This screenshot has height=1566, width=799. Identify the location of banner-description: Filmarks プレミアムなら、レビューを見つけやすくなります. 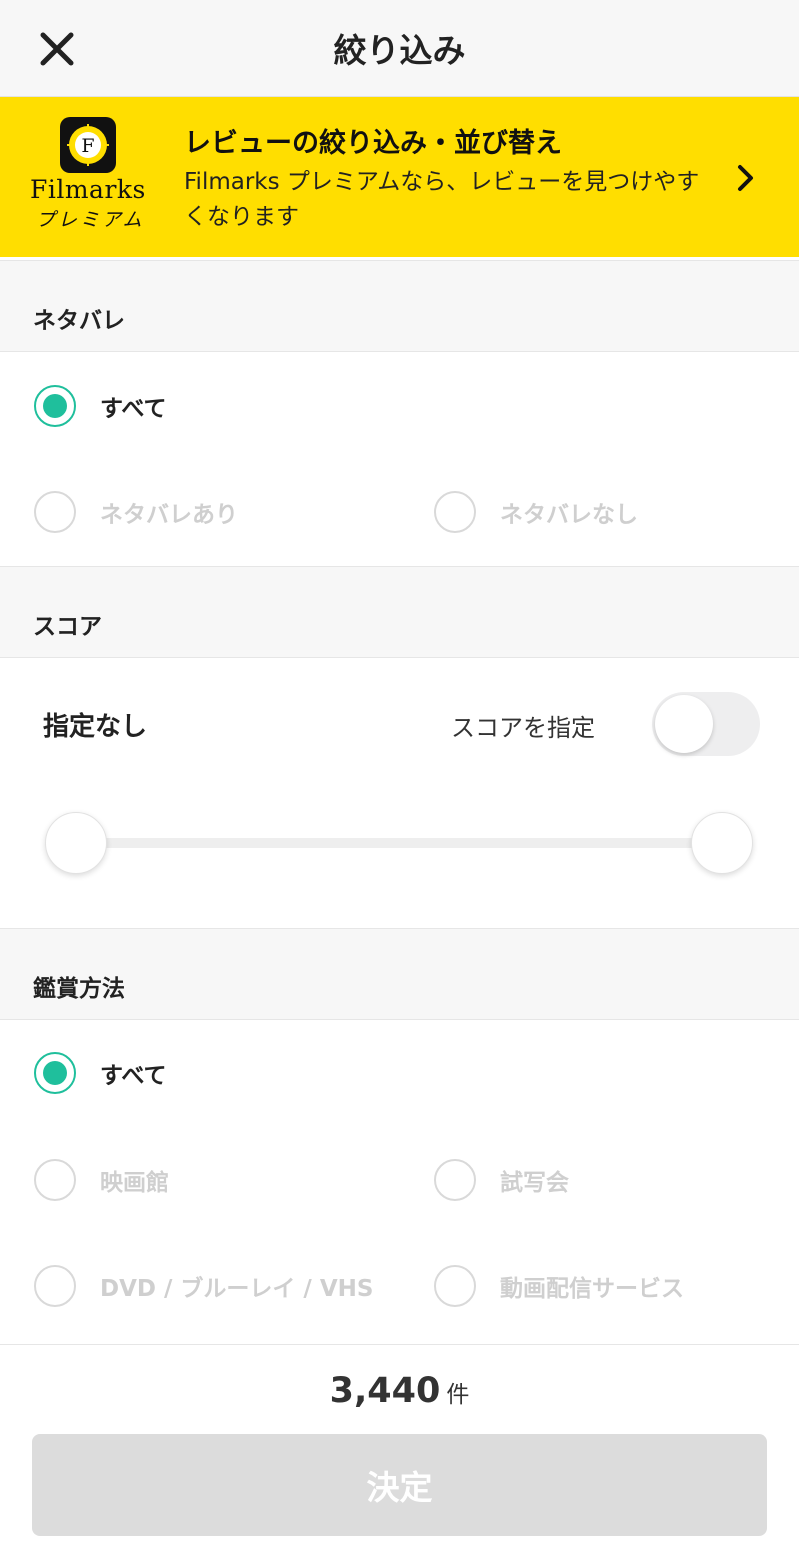
(442, 199).